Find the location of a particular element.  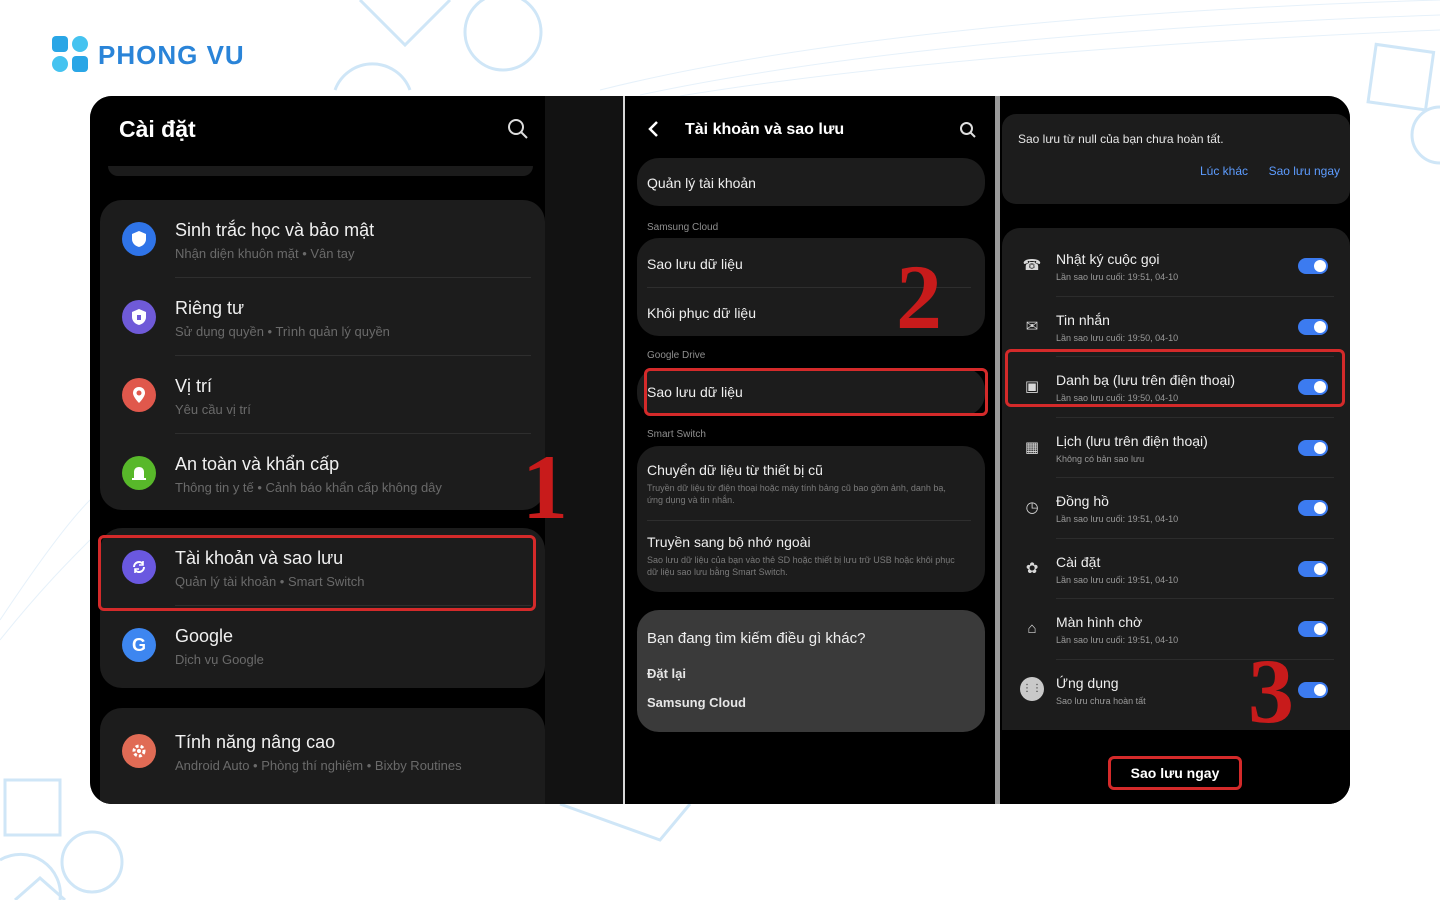

brand-logo: PHONG VU is located at coordinates (148, 55).